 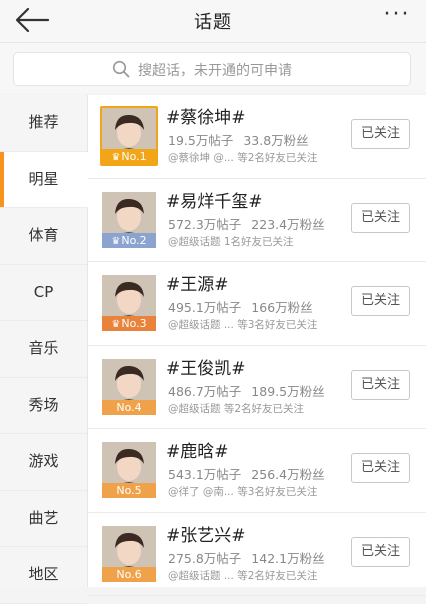 What do you see at coordinates (246, 557) in the screenshot?
I see `topic-stats: 275.8万帖子 142.1万粉丝` at bounding box center [246, 557].